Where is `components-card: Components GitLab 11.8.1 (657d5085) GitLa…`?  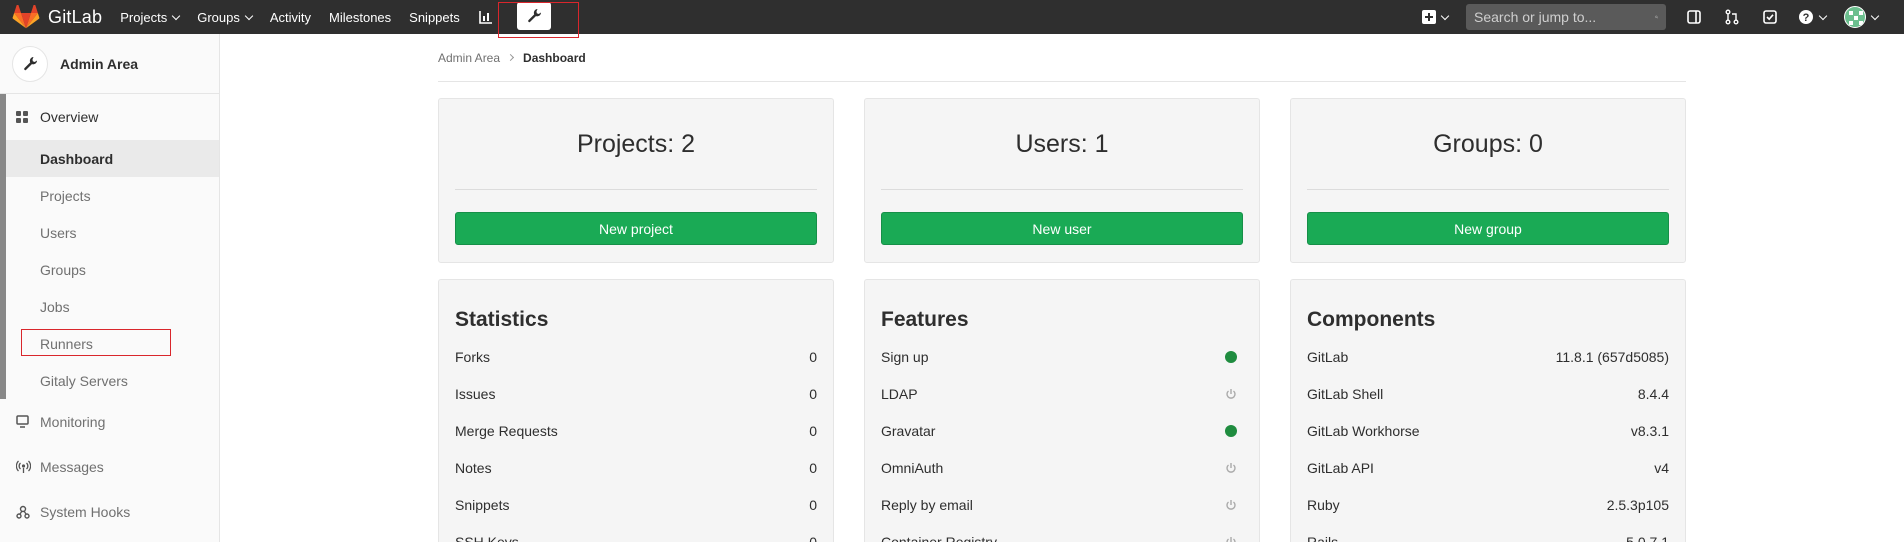 components-card: Components GitLab 11.8.1 (657d5085) GitLa… is located at coordinates (1488, 410).